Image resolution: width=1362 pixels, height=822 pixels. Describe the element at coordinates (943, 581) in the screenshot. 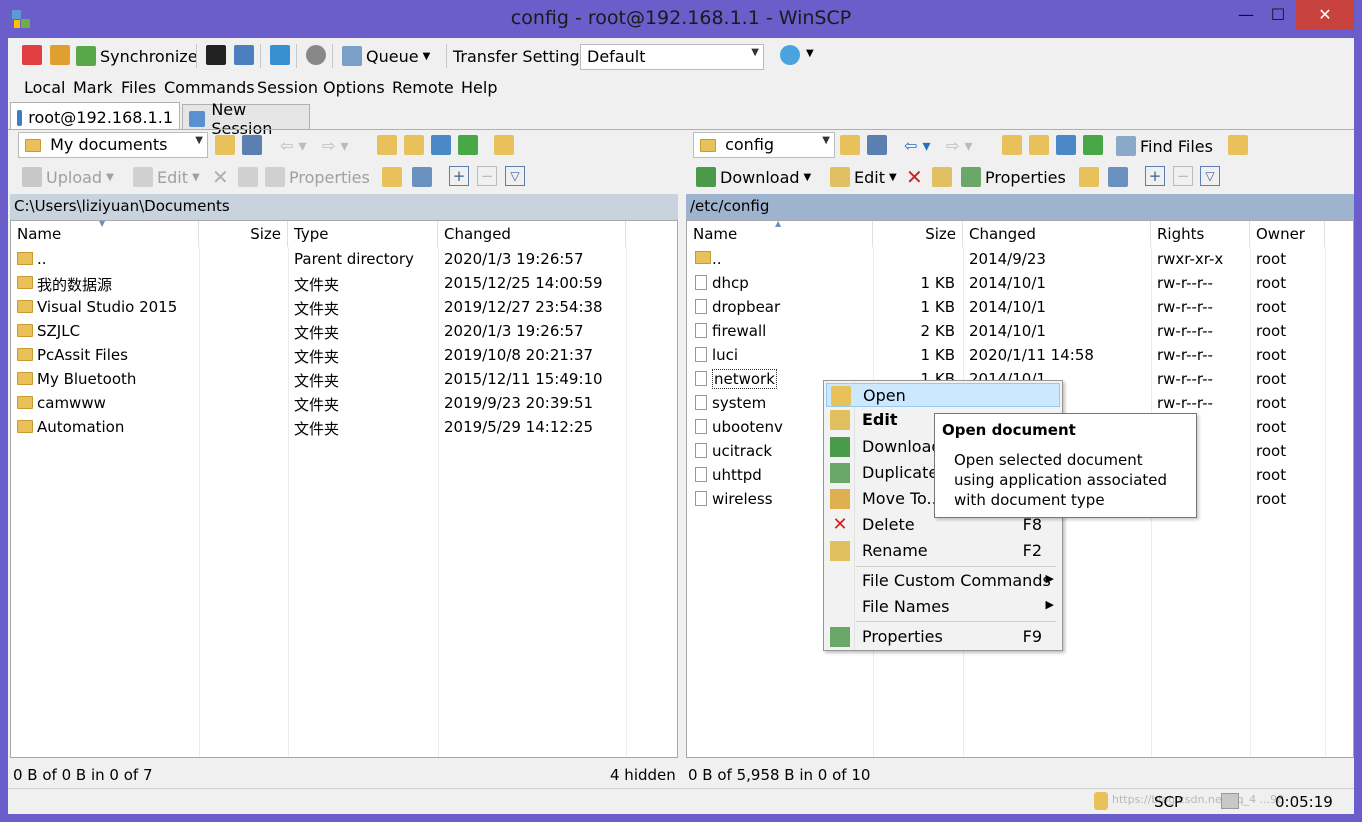

I see `context-menu-file-custom-commands: File Custom Commands ▶` at that location.